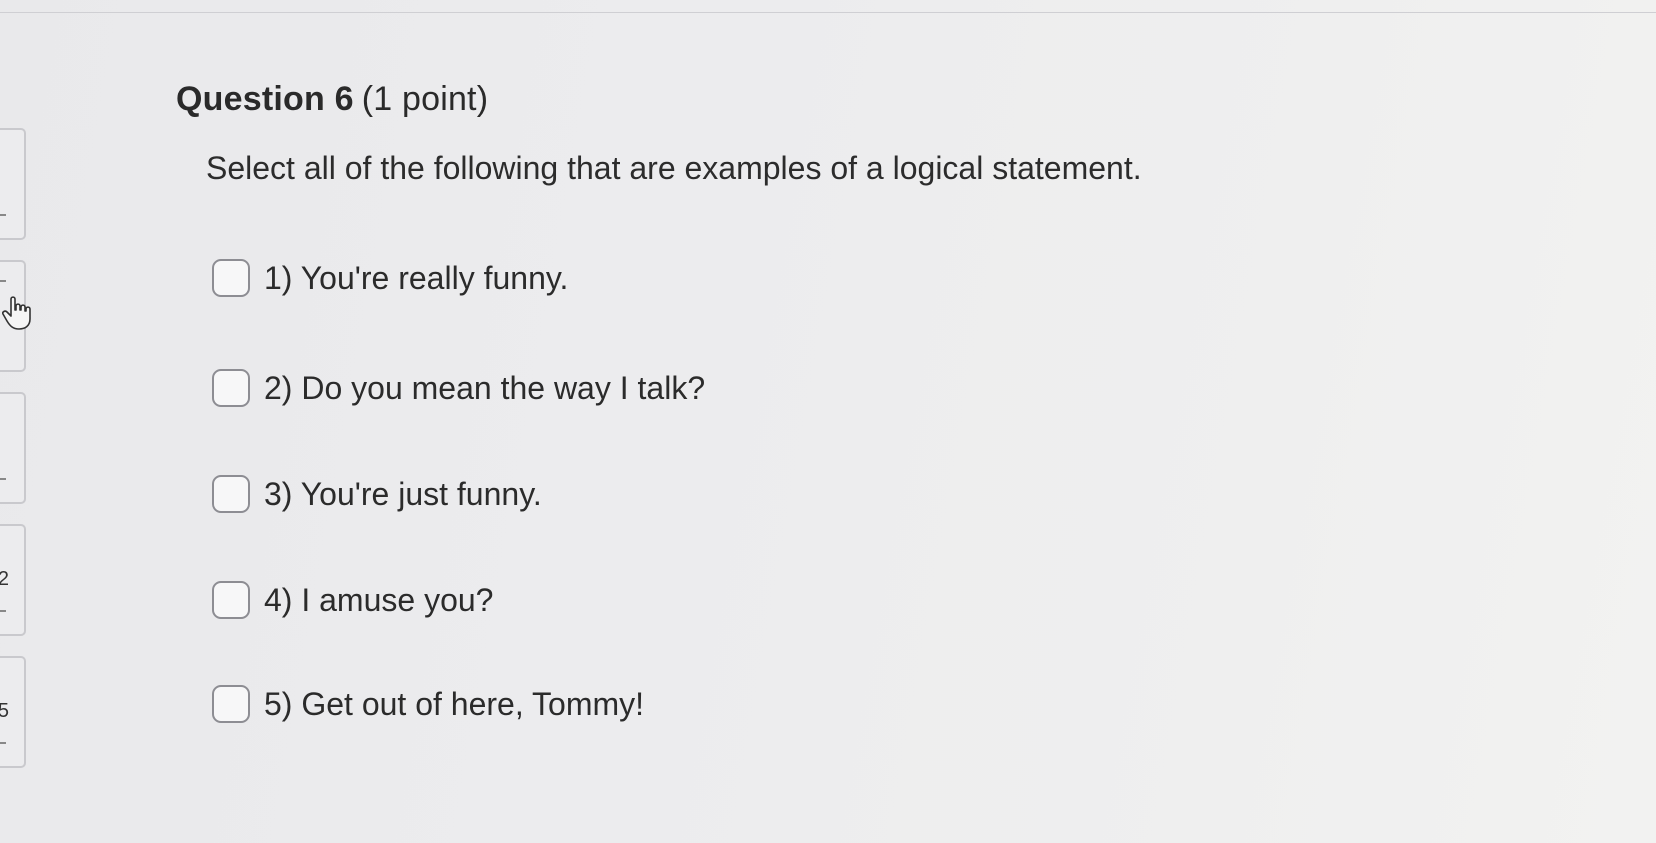  Describe the element at coordinates (13, 712) in the screenshot. I see `question-nav-item-5: 5` at that location.